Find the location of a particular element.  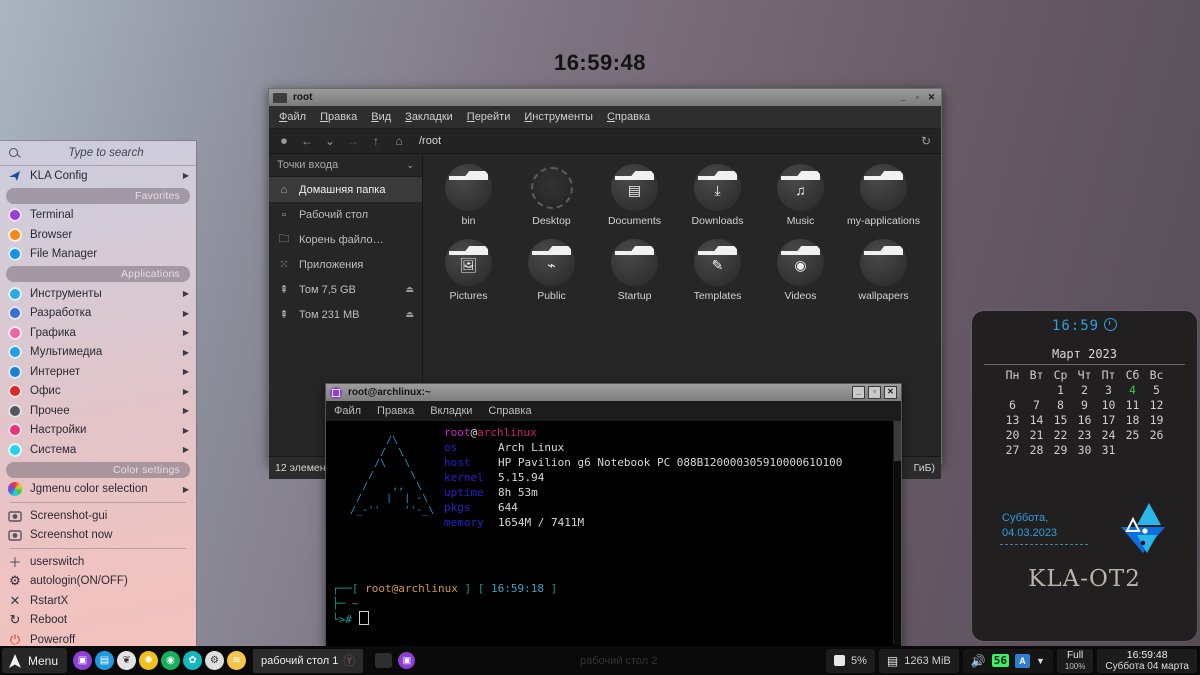

menu-item-kla-config: KLA Config ▶ is located at coordinates (98, 176).